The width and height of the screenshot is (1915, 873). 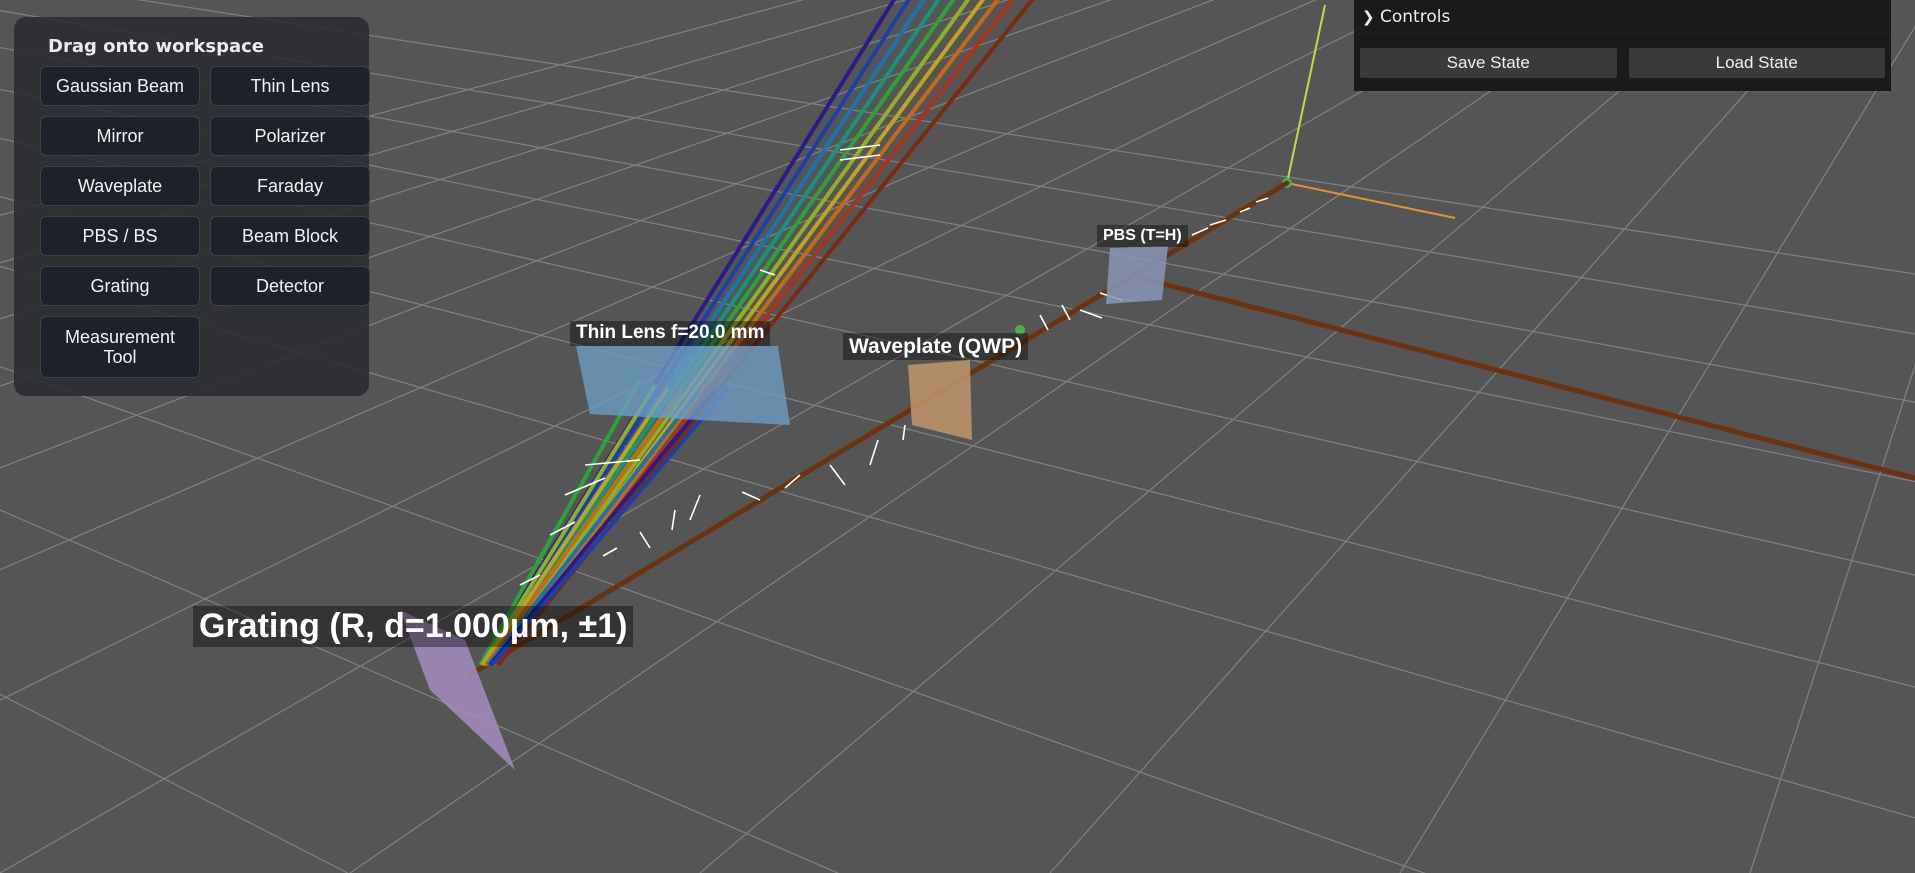 What do you see at coordinates (1137, 275) in the screenshot?
I see `pbs-element` at bounding box center [1137, 275].